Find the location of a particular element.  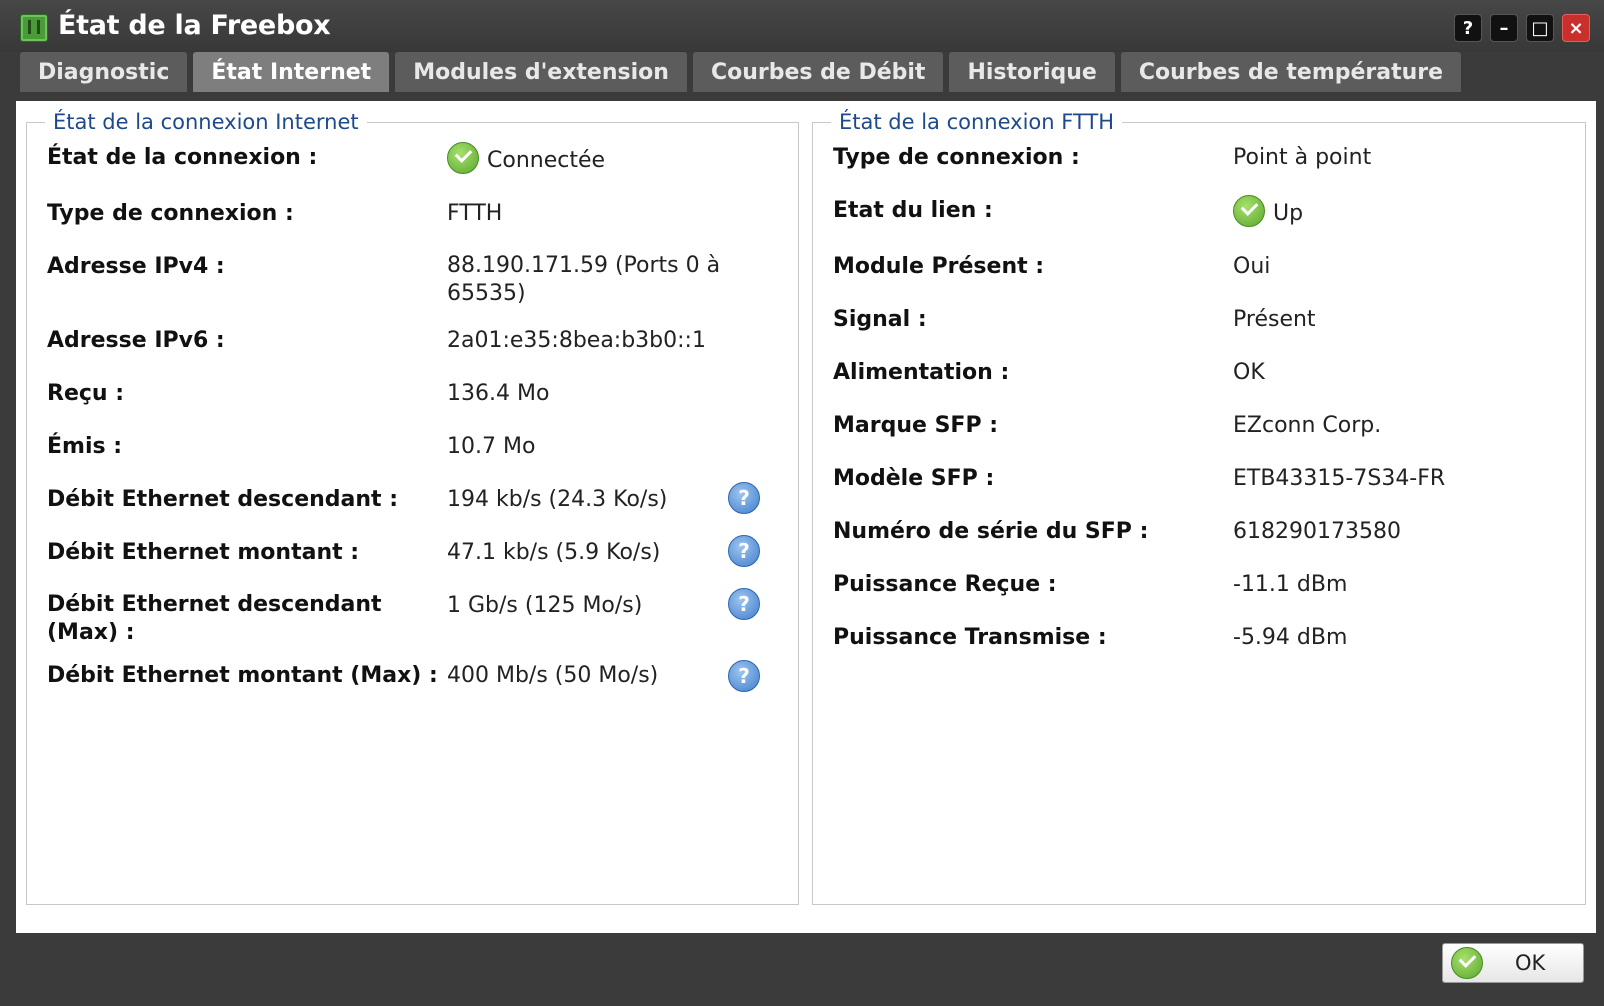

tab-historique: Historique is located at coordinates (1032, 72).